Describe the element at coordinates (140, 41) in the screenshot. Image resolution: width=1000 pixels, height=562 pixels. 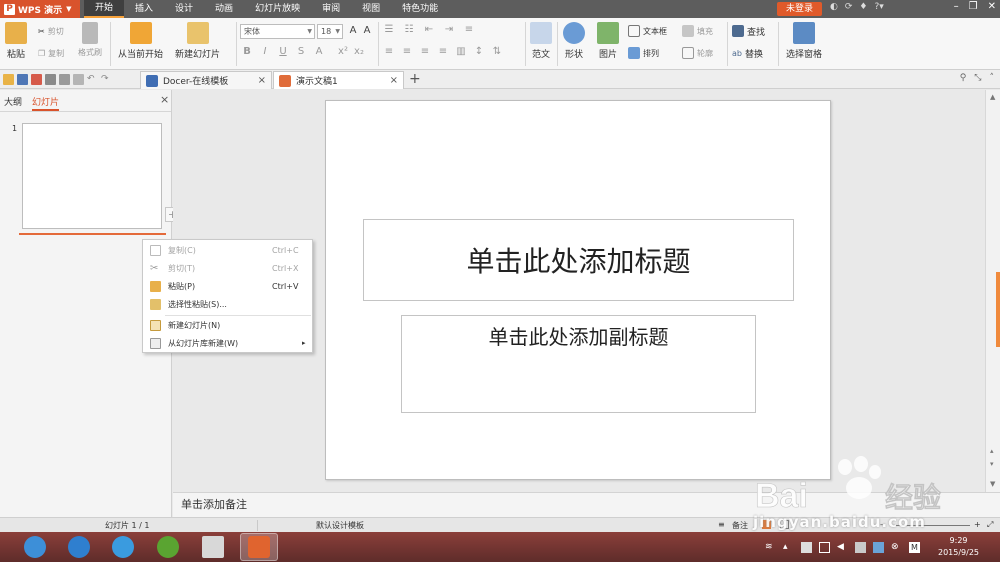
I see `from-current-button: 从当前开始` at that location.